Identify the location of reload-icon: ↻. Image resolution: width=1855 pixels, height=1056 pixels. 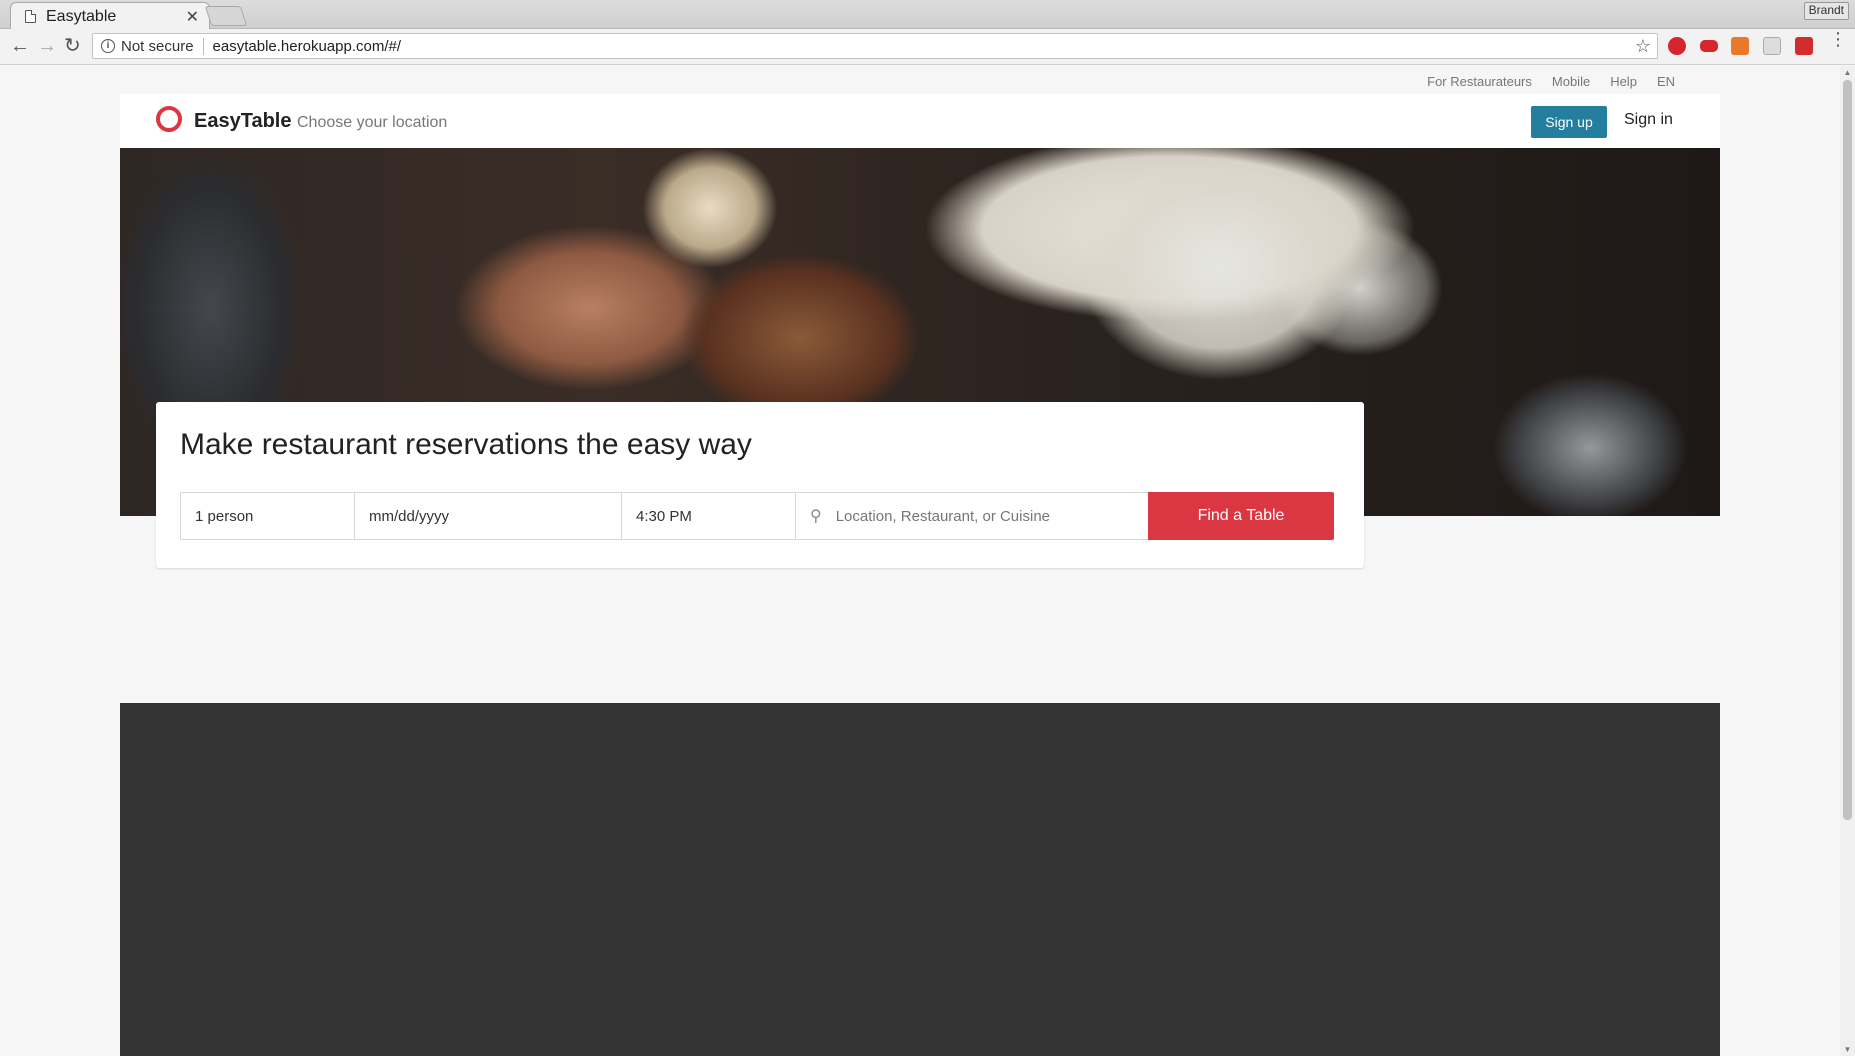
(72, 46).